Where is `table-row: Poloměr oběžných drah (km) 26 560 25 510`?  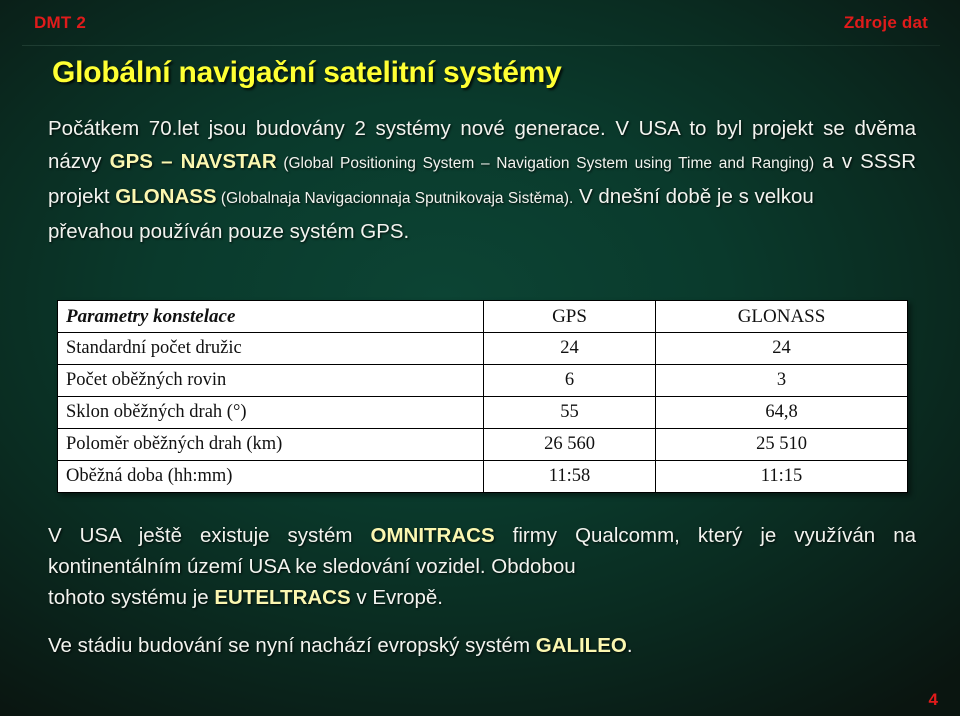 table-row: Poloměr oběžných drah (km) 26 560 25 510 is located at coordinates (482, 444).